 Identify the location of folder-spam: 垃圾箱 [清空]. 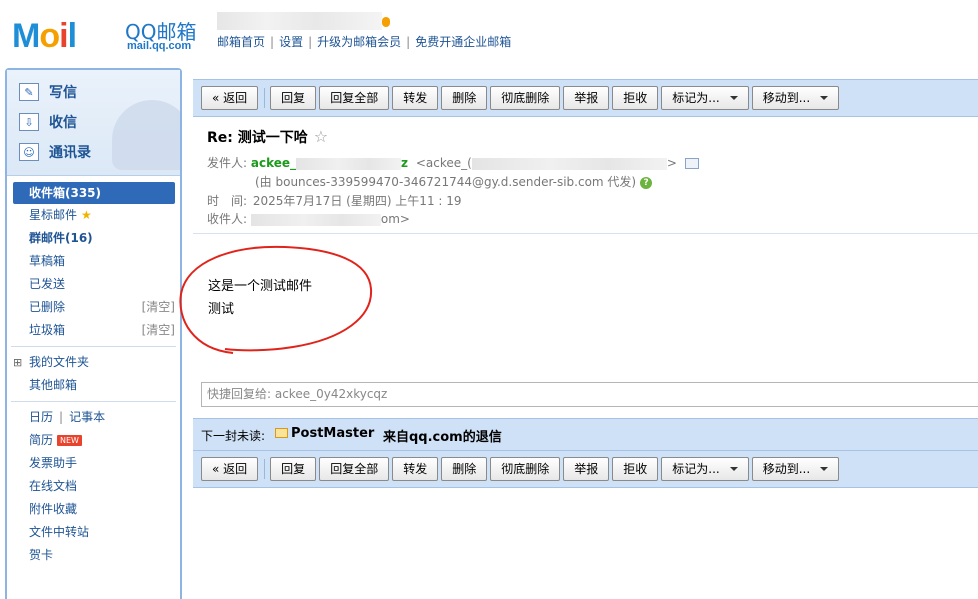
(93, 330).